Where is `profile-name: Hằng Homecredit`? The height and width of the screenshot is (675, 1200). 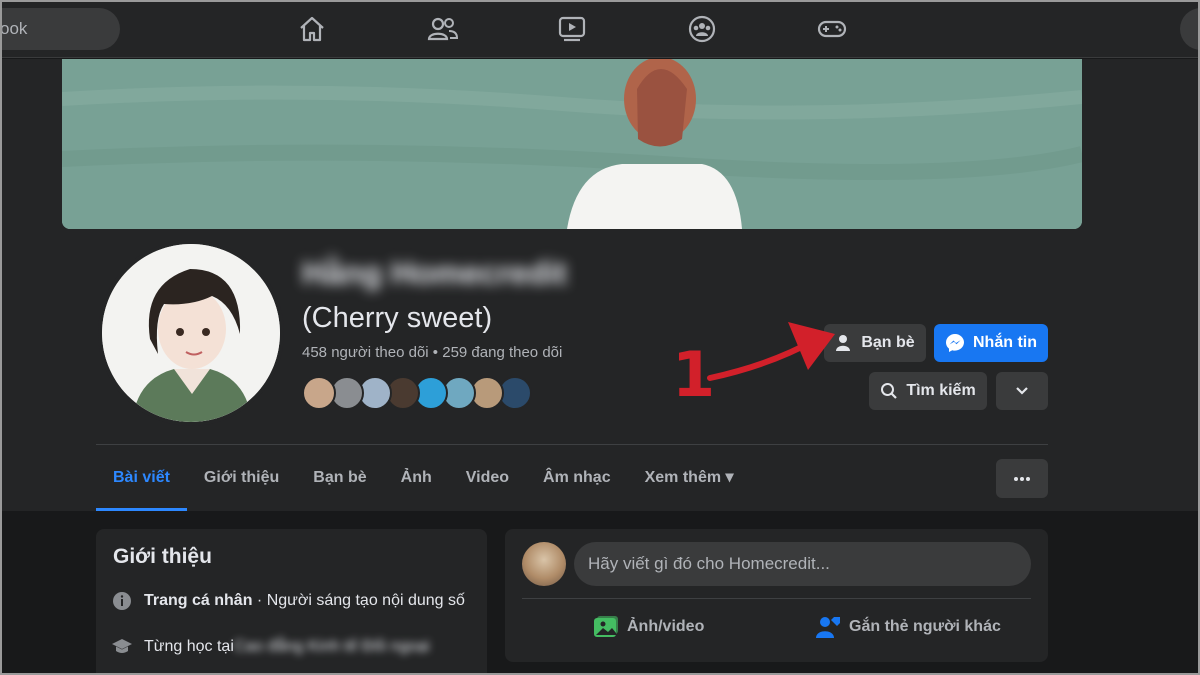 profile-name: Hằng Homecredit is located at coordinates (434, 273).